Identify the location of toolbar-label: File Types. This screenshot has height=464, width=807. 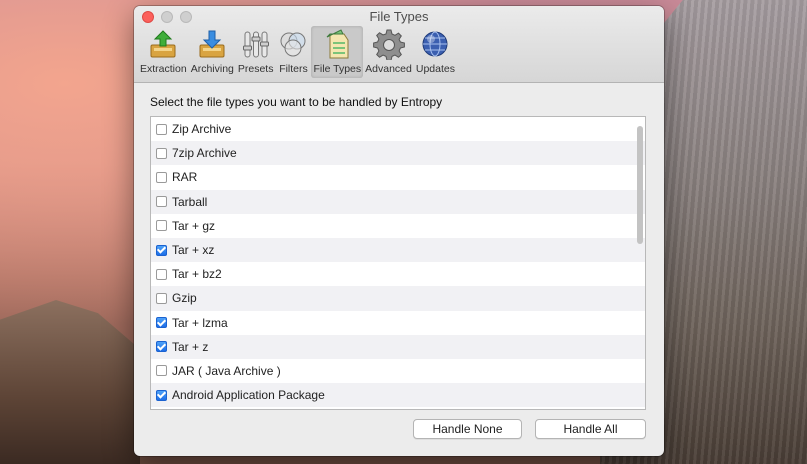
(337, 69).